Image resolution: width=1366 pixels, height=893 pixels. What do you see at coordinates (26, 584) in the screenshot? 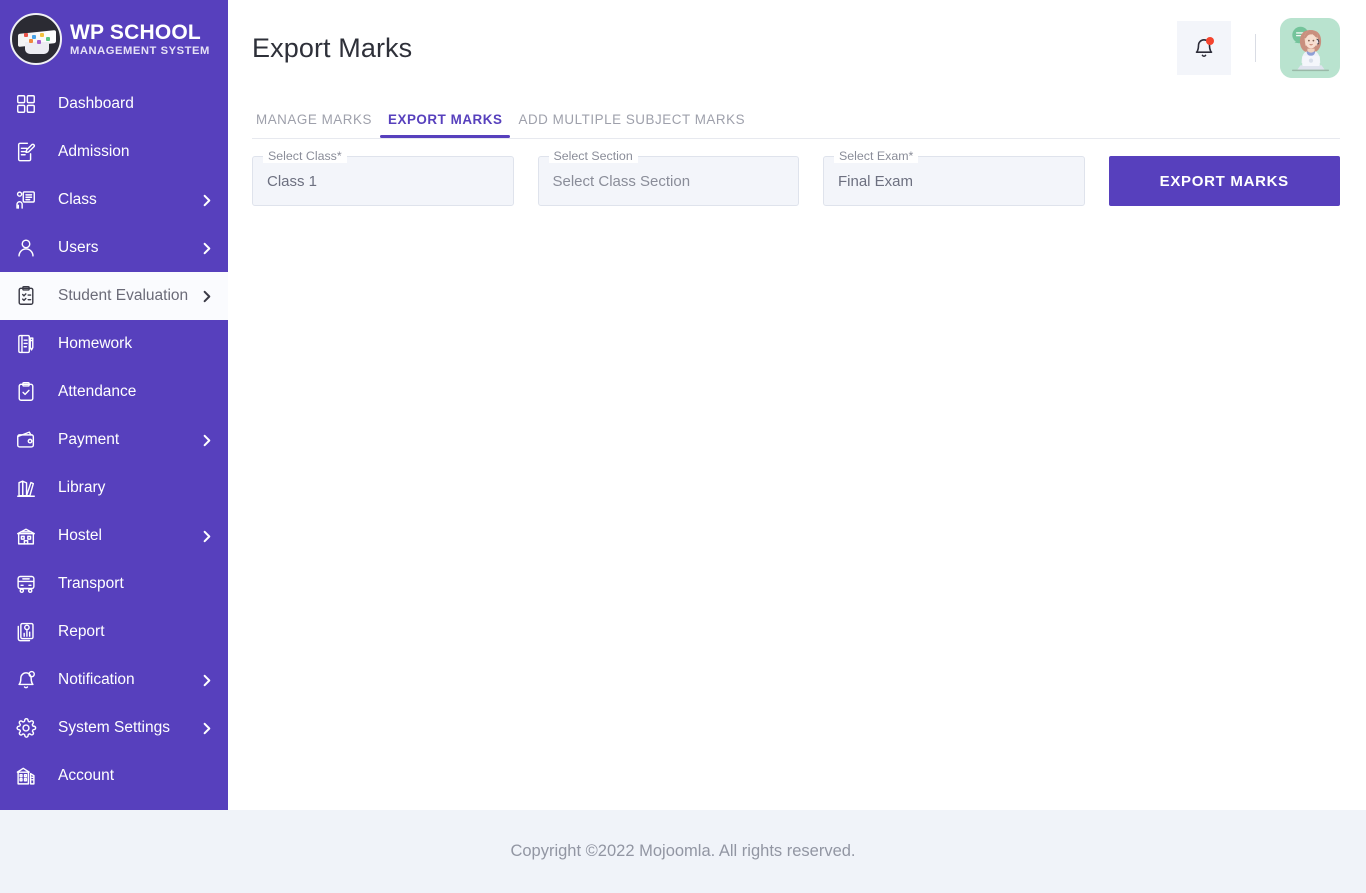
I see `bus-icon` at bounding box center [26, 584].